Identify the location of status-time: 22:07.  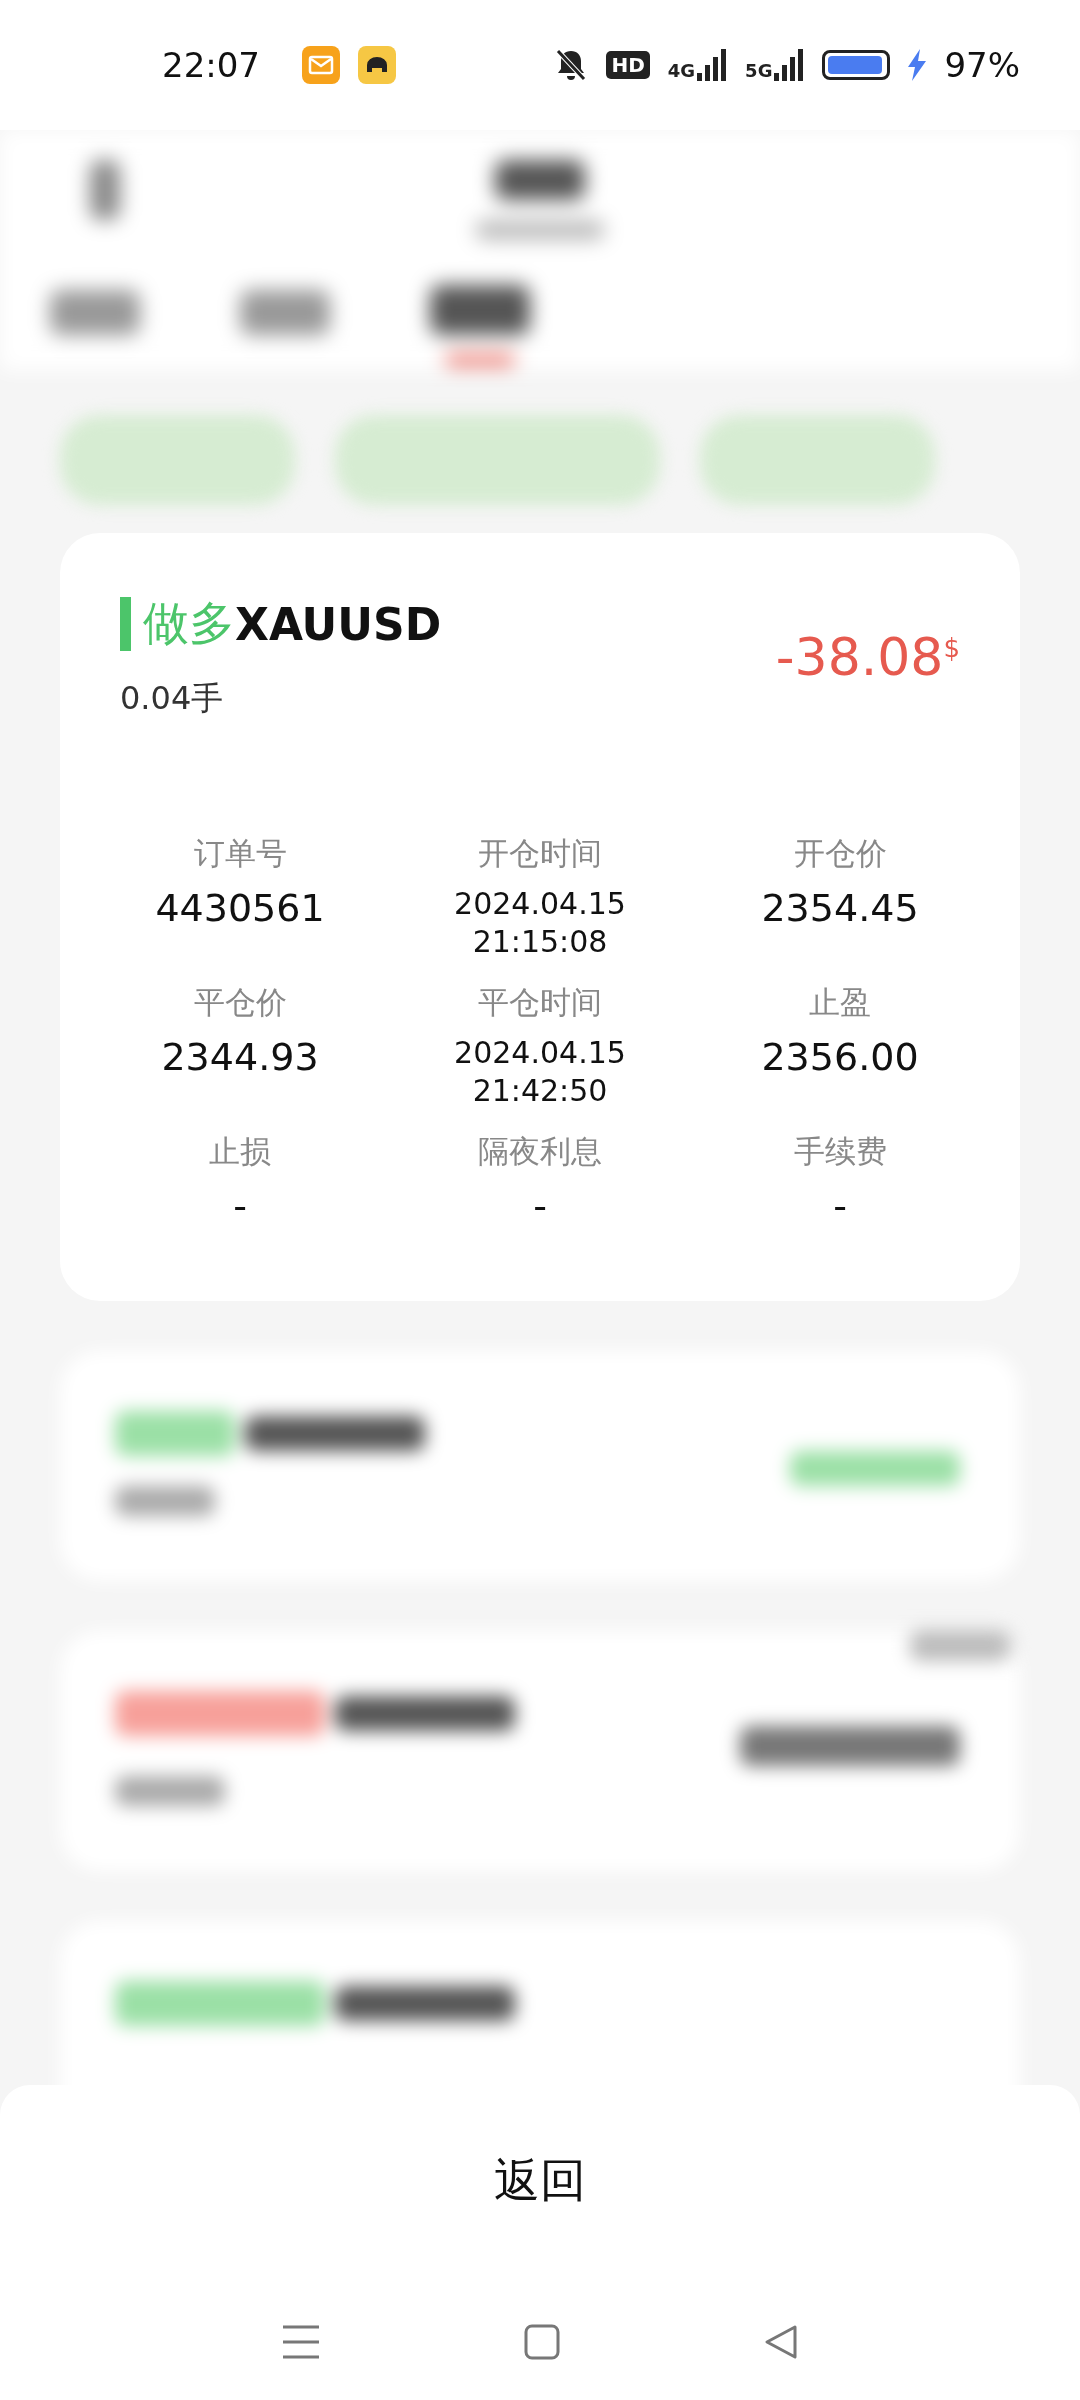
(211, 65).